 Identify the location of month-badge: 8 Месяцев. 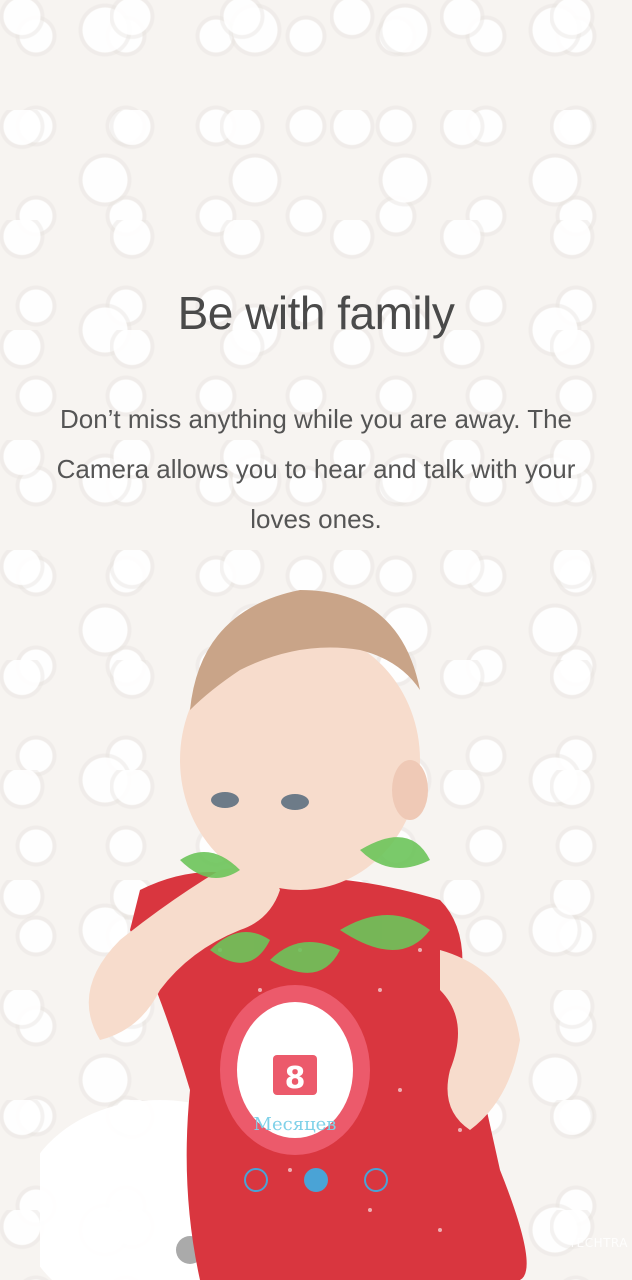
(295, 1070).